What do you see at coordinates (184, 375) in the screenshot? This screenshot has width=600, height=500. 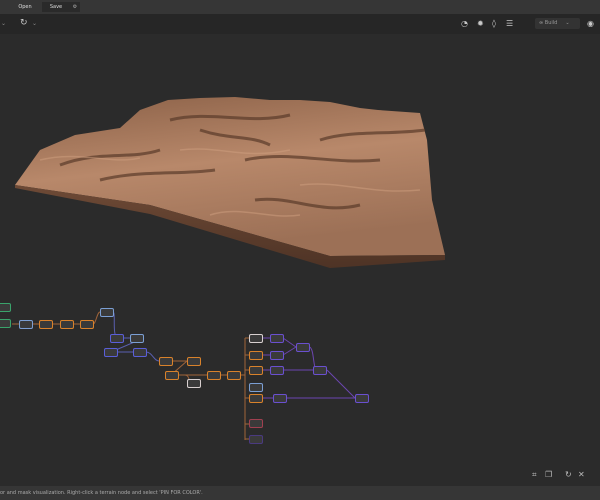 I see `node-connections` at bounding box center [184, 375].